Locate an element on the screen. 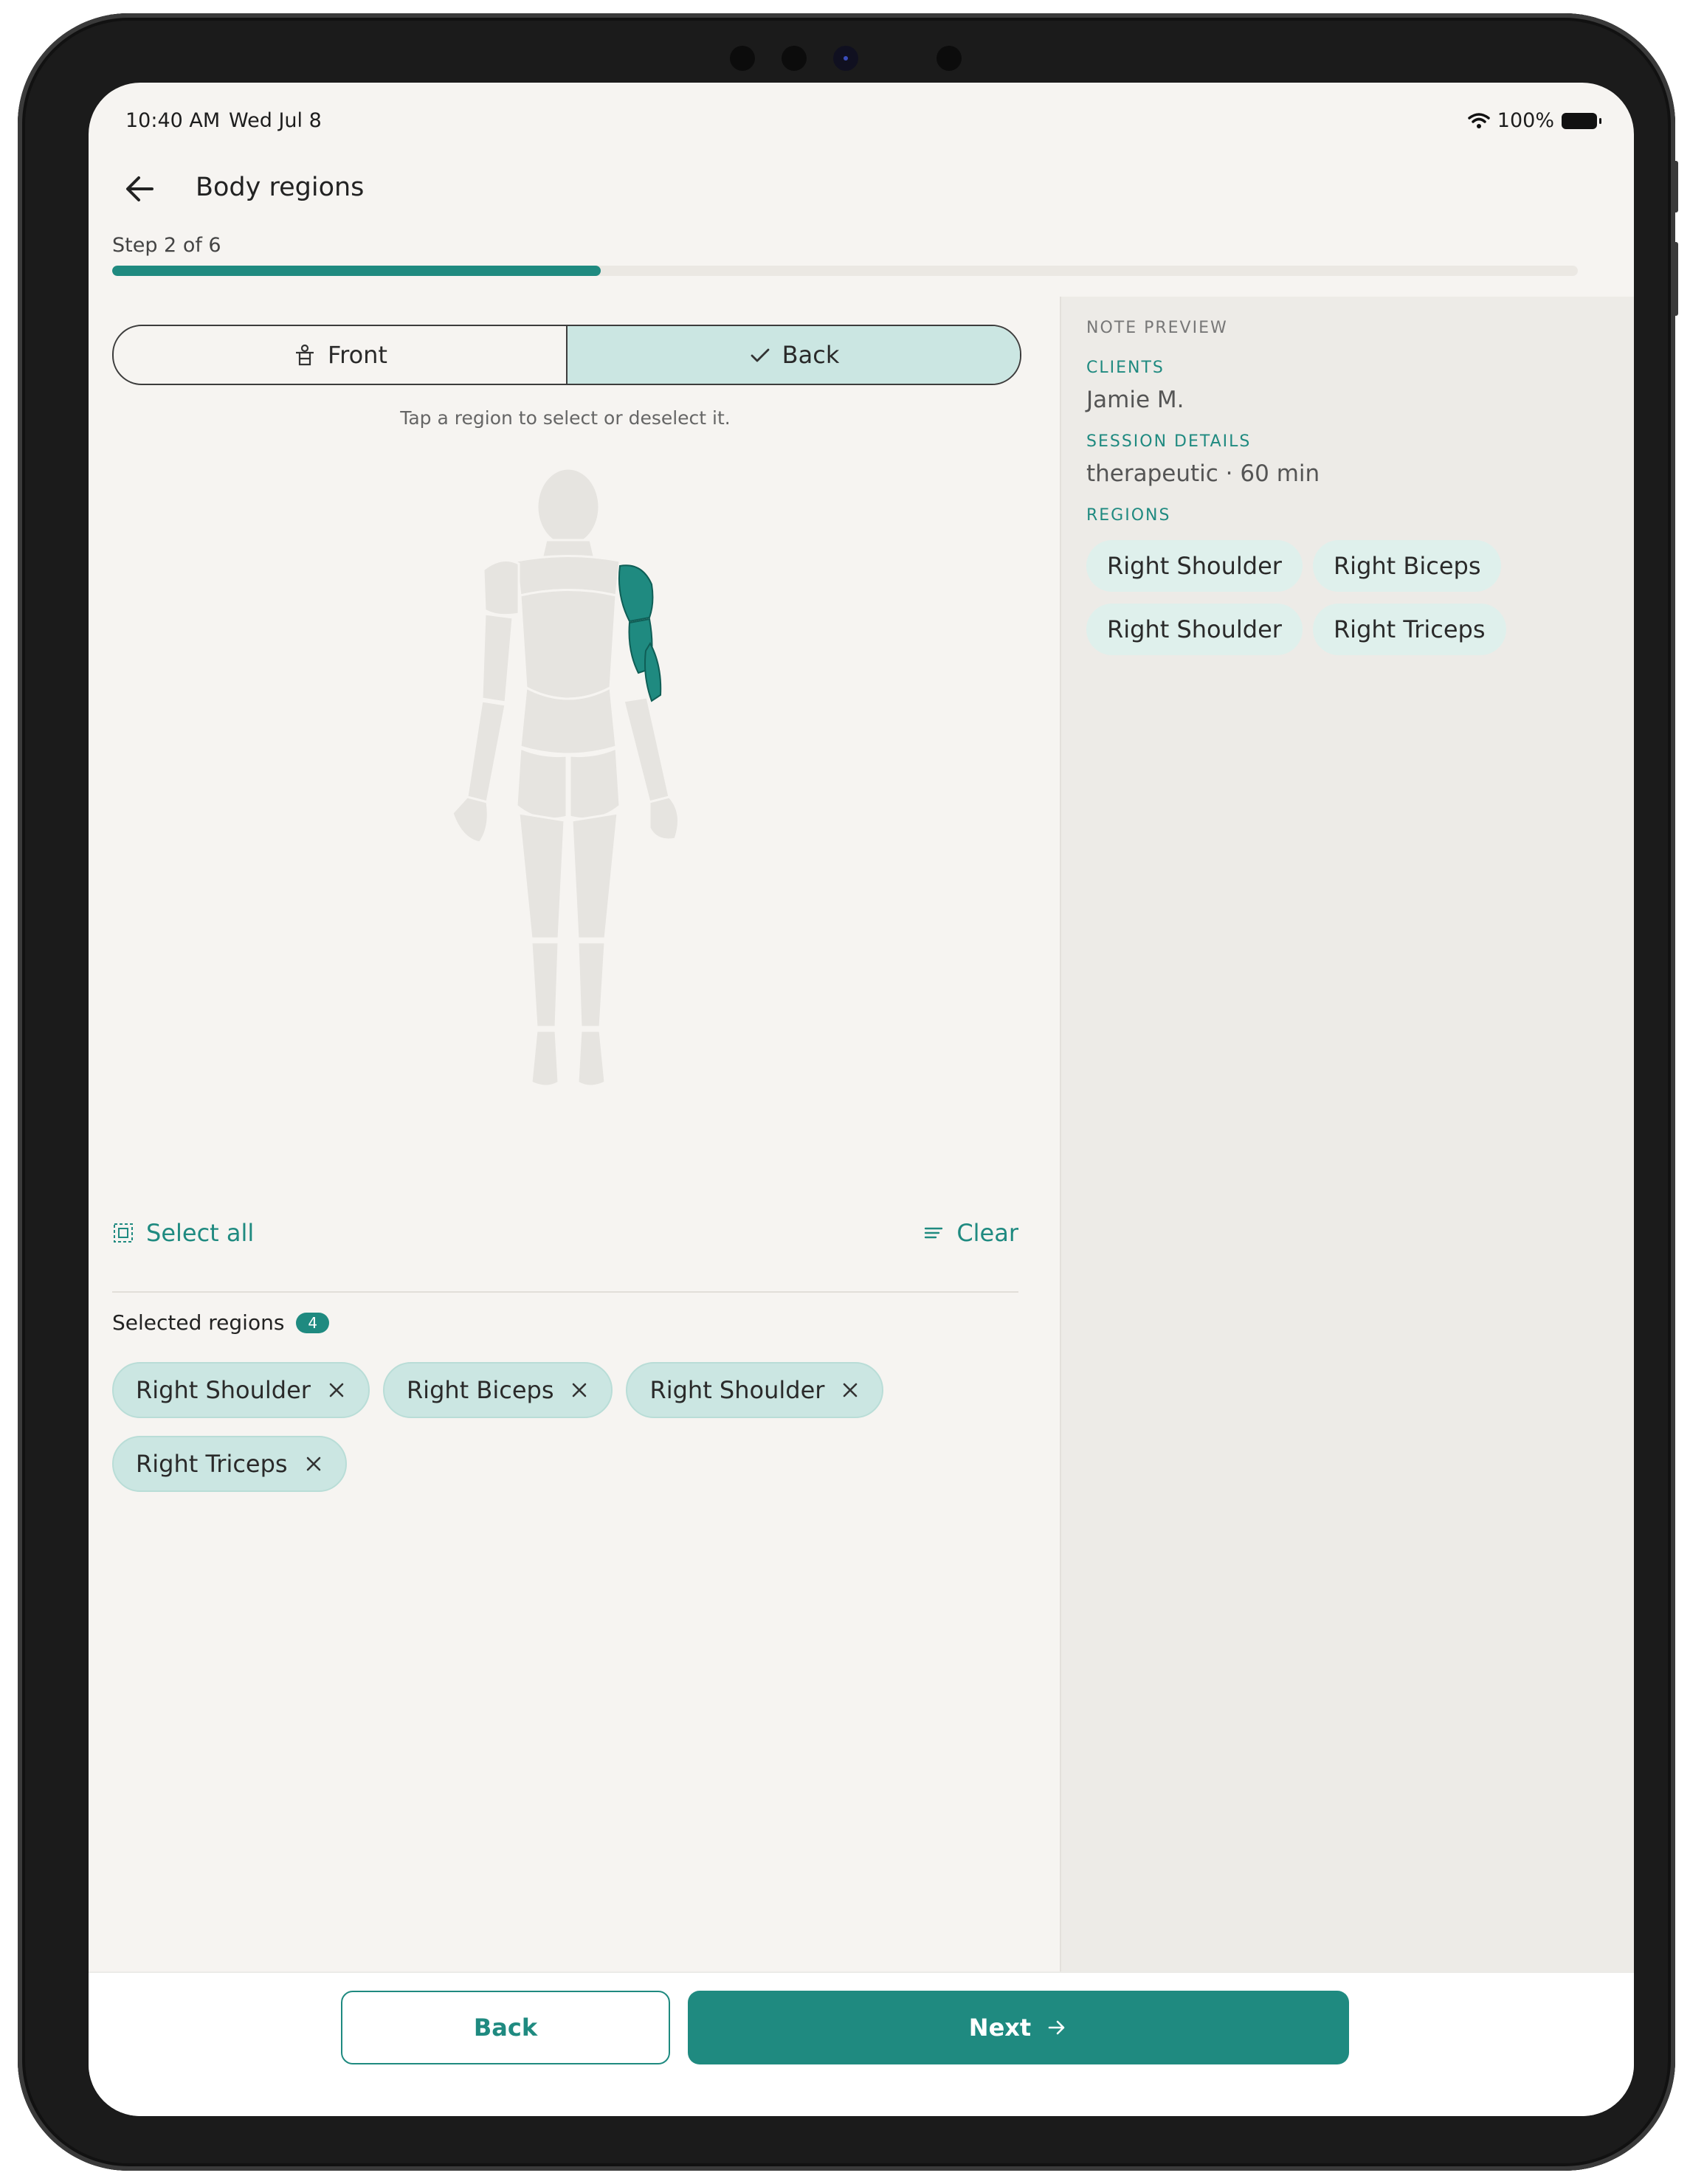  front-camera is located at coordinates (846, 59).